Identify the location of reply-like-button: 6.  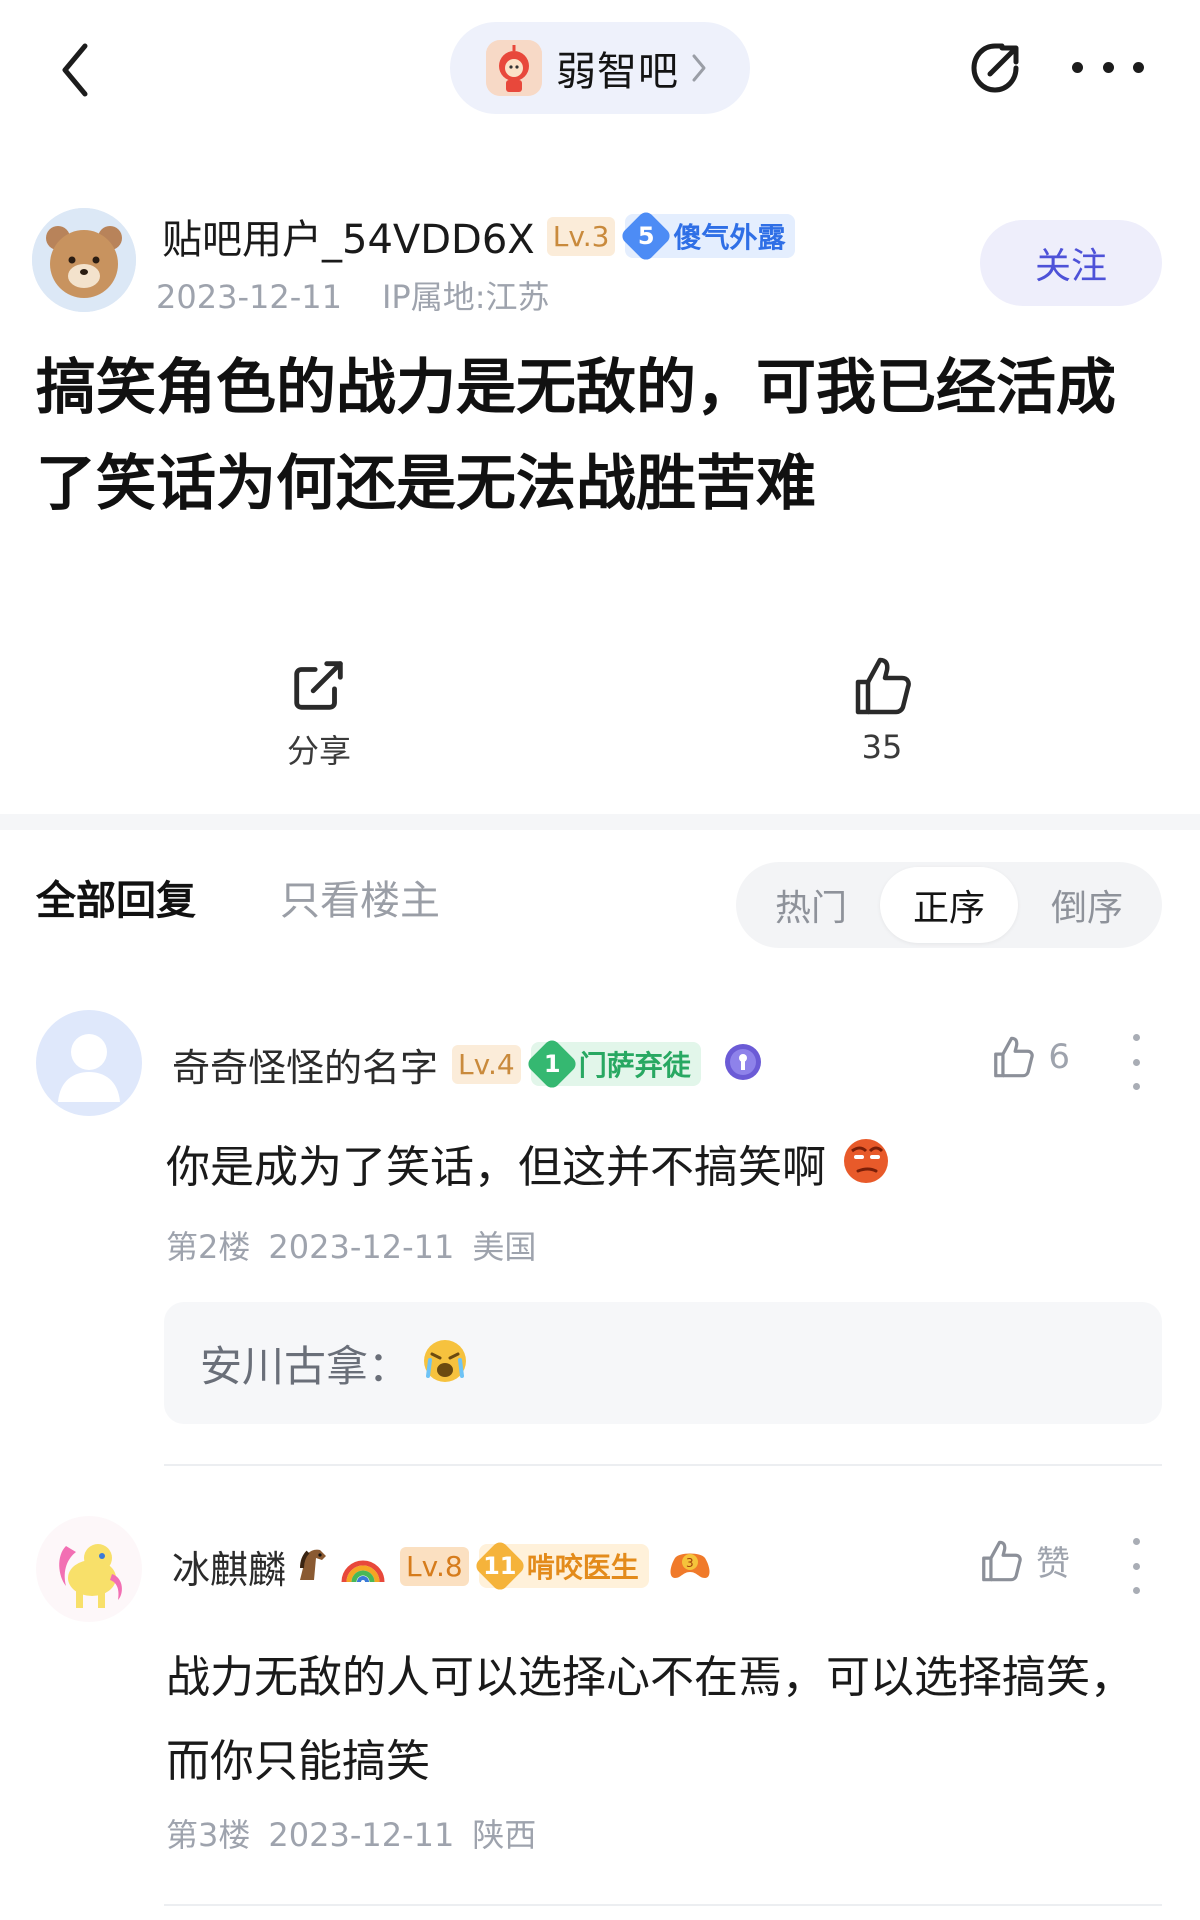
(1030, 1057).